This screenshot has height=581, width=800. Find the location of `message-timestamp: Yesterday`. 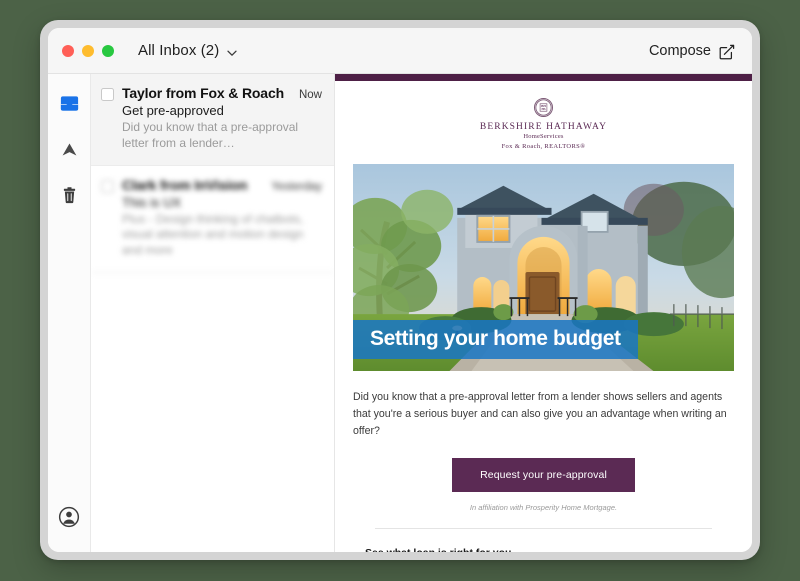

message-timestamp: Yesterday is located at coordinates (296, 186).